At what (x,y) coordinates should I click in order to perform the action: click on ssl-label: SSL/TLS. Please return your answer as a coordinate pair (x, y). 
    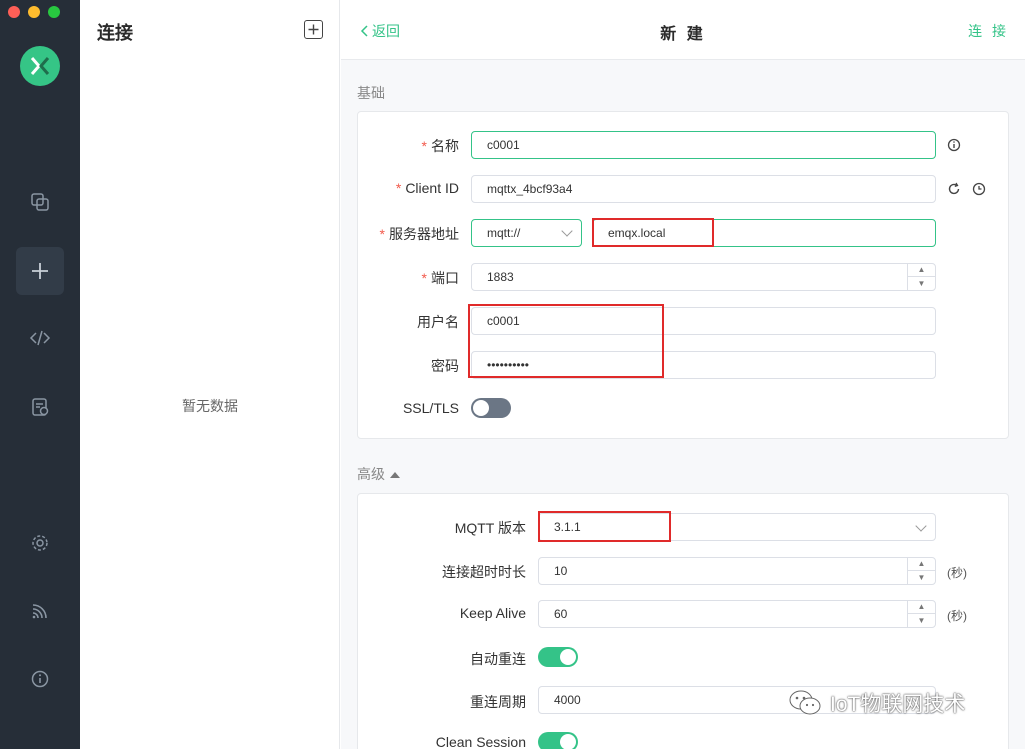
    Looking at the image, I should click on (430, 408).